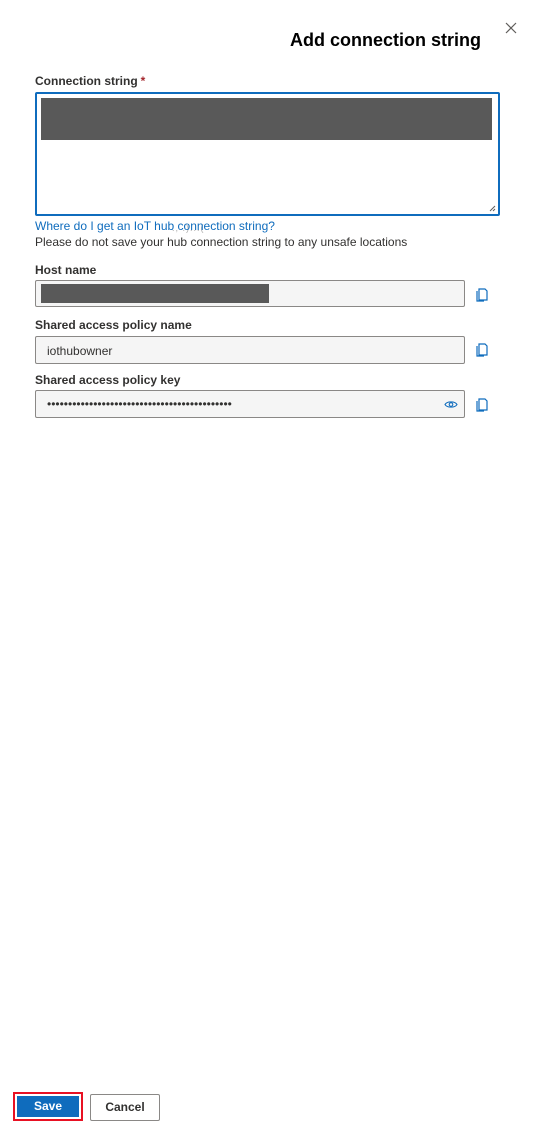  Describe the element at coordinates (482, 404) in the screenshot. I see `copy-policy-key-icon` at that location.